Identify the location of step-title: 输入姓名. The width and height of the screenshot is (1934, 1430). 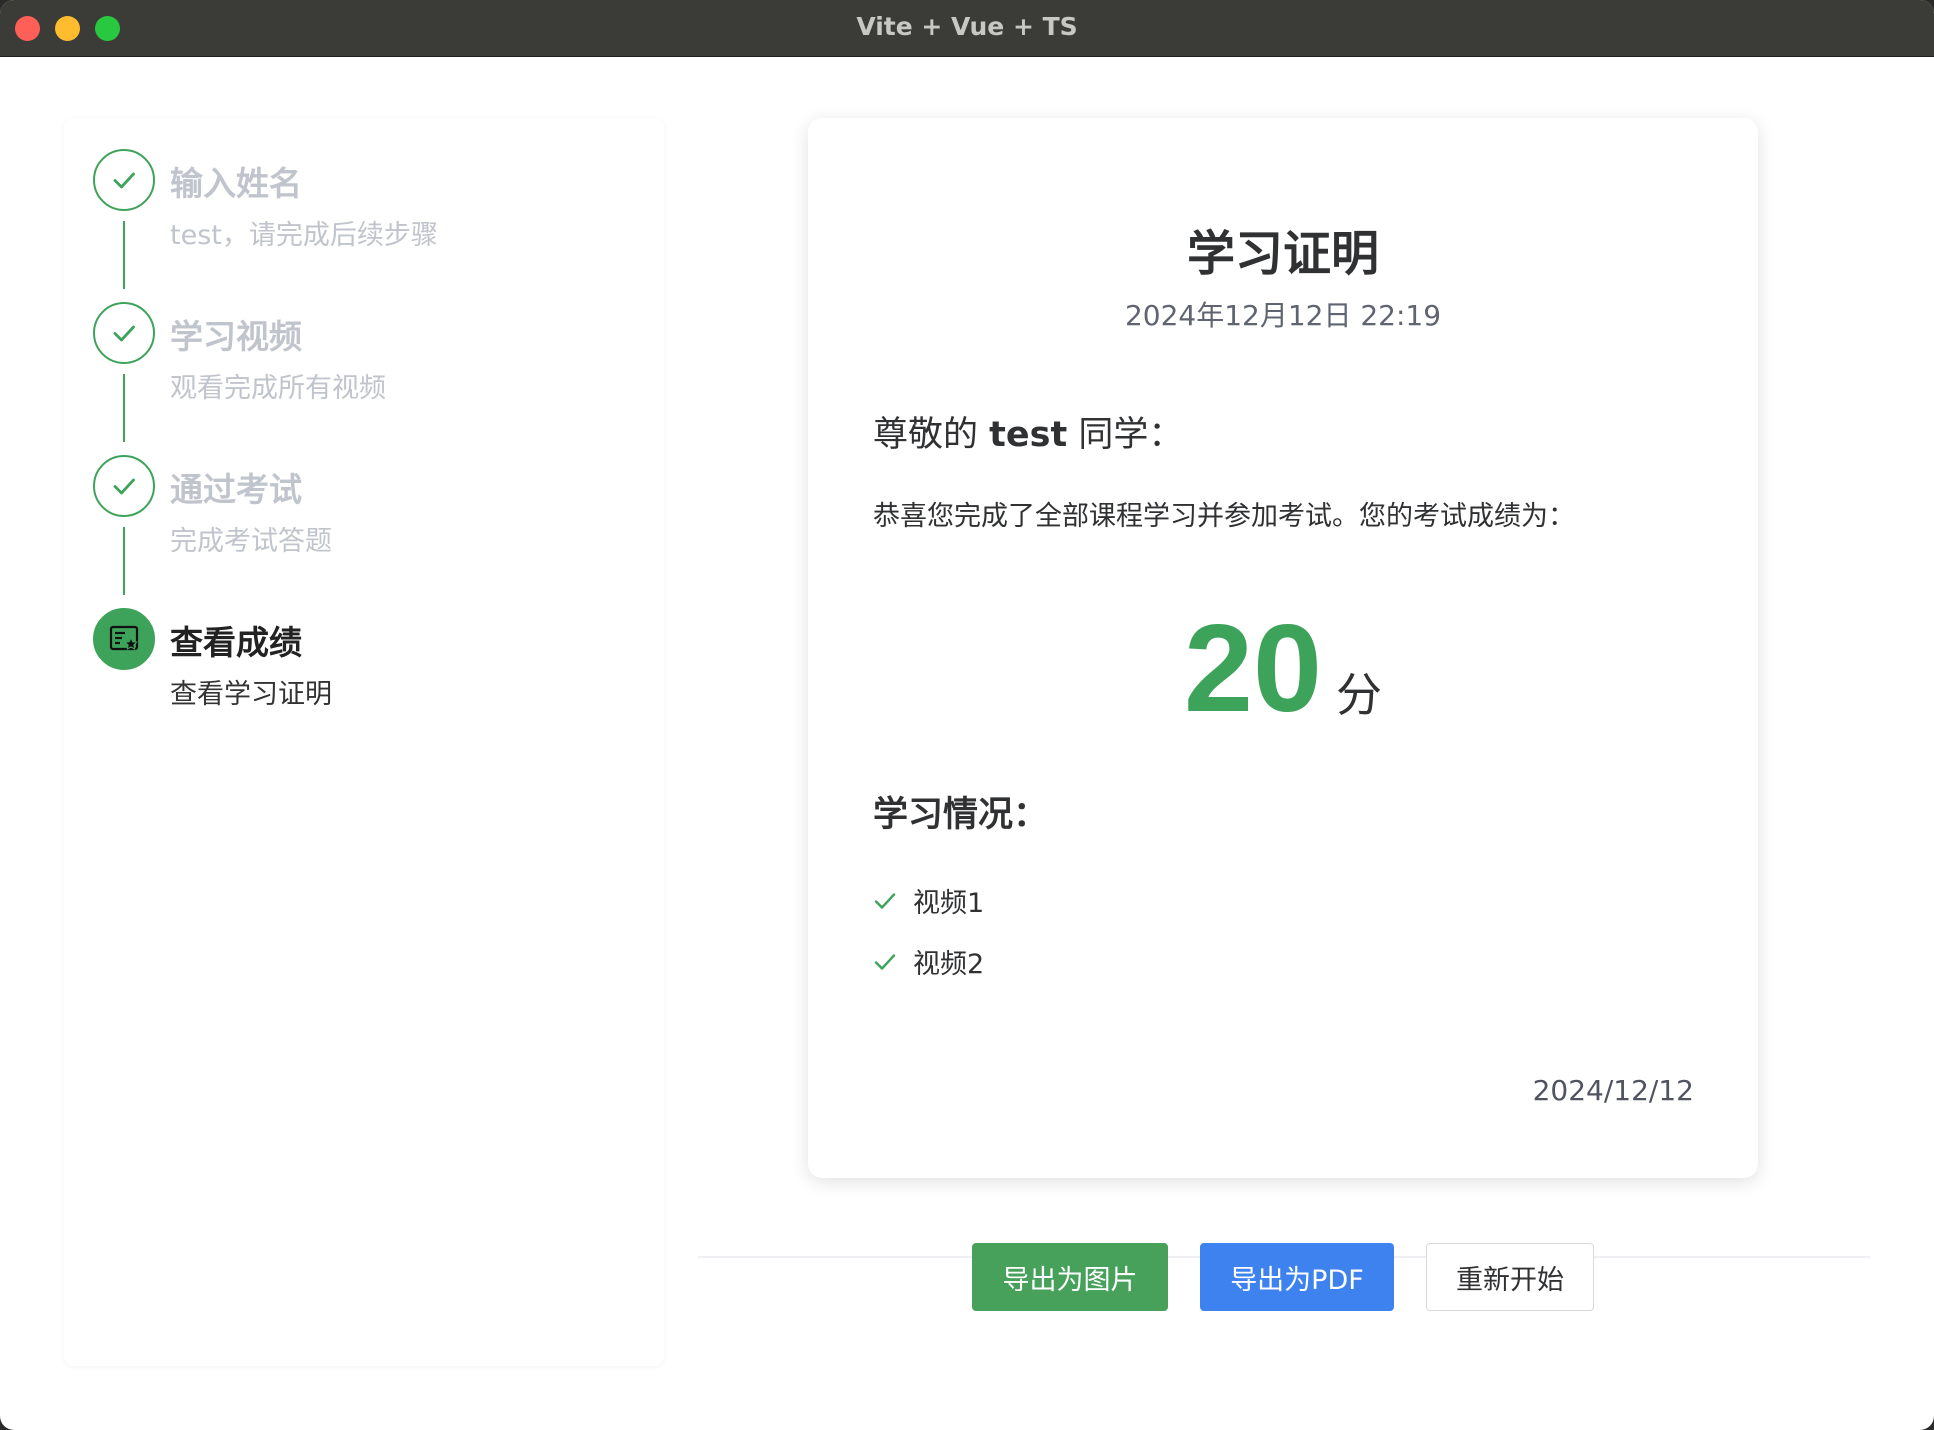
(236, 183).